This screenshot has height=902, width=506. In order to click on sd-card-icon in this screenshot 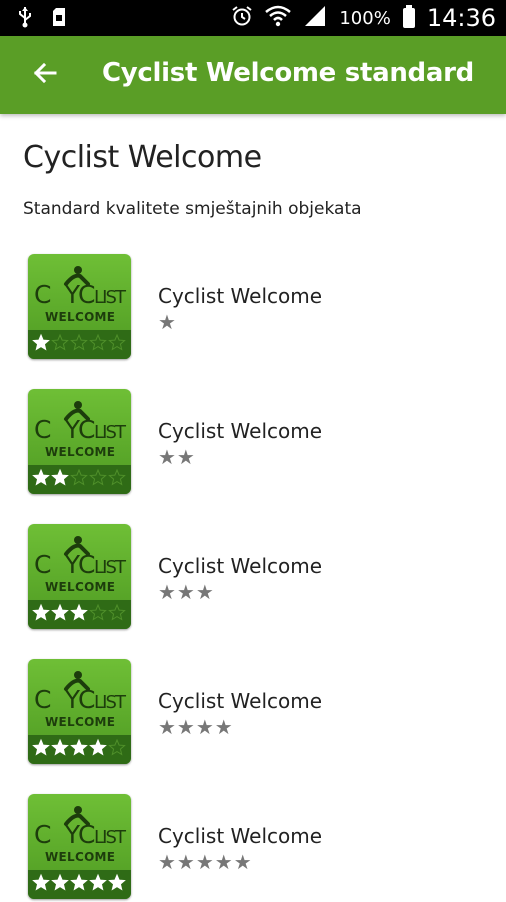, I will do `click(59, 19)`.